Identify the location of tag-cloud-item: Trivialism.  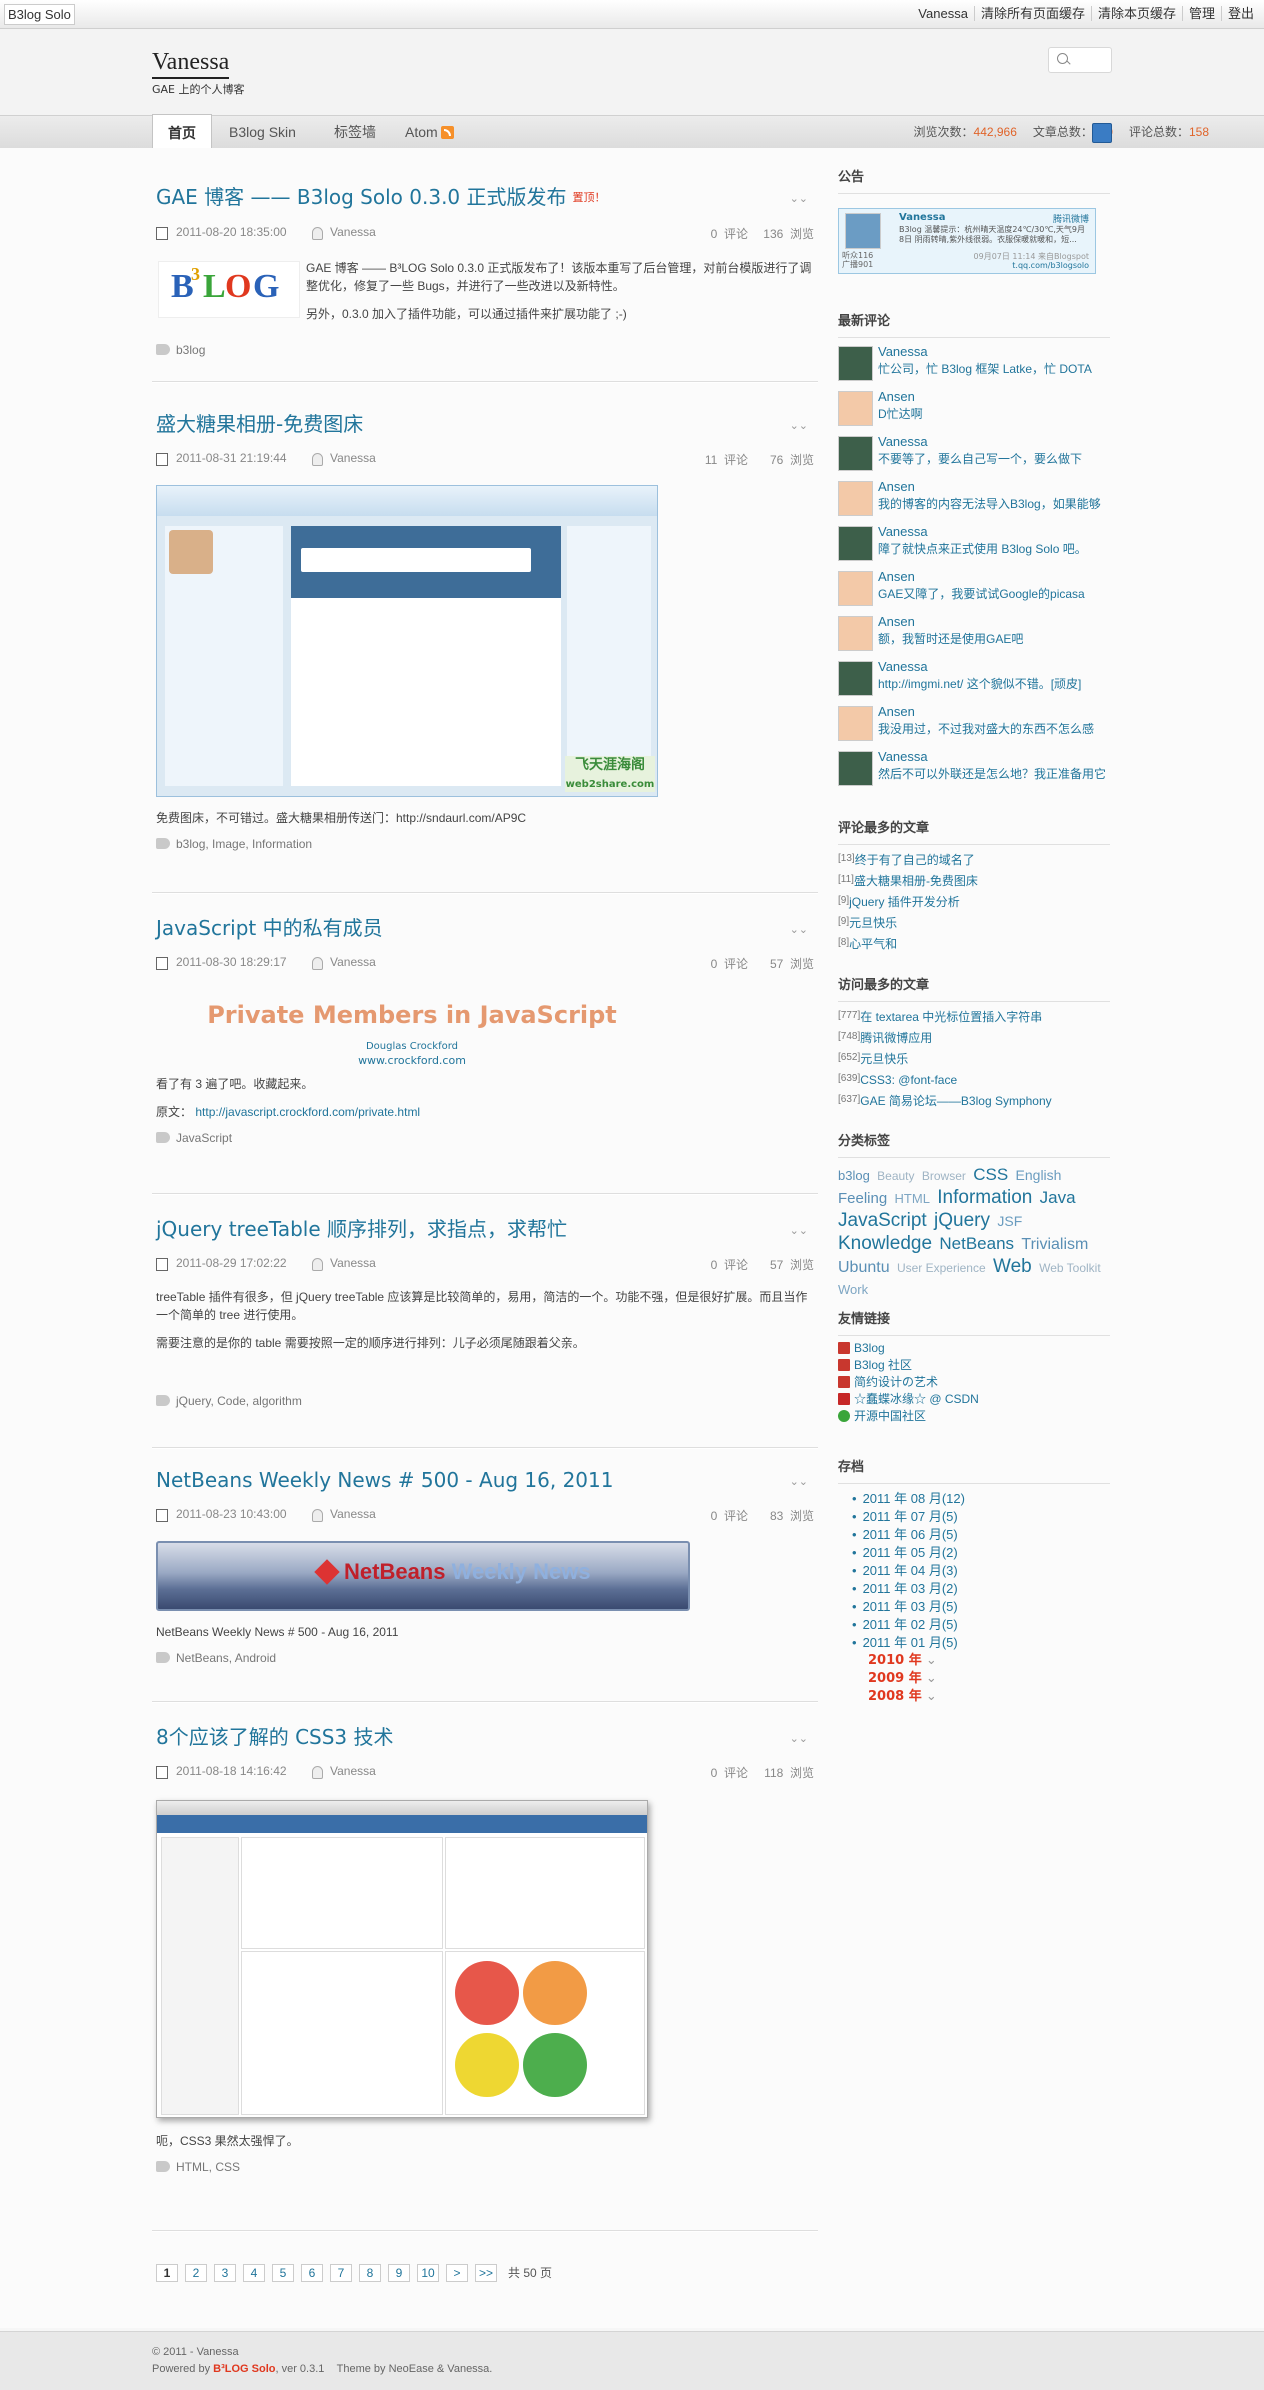
(1054, 1244).